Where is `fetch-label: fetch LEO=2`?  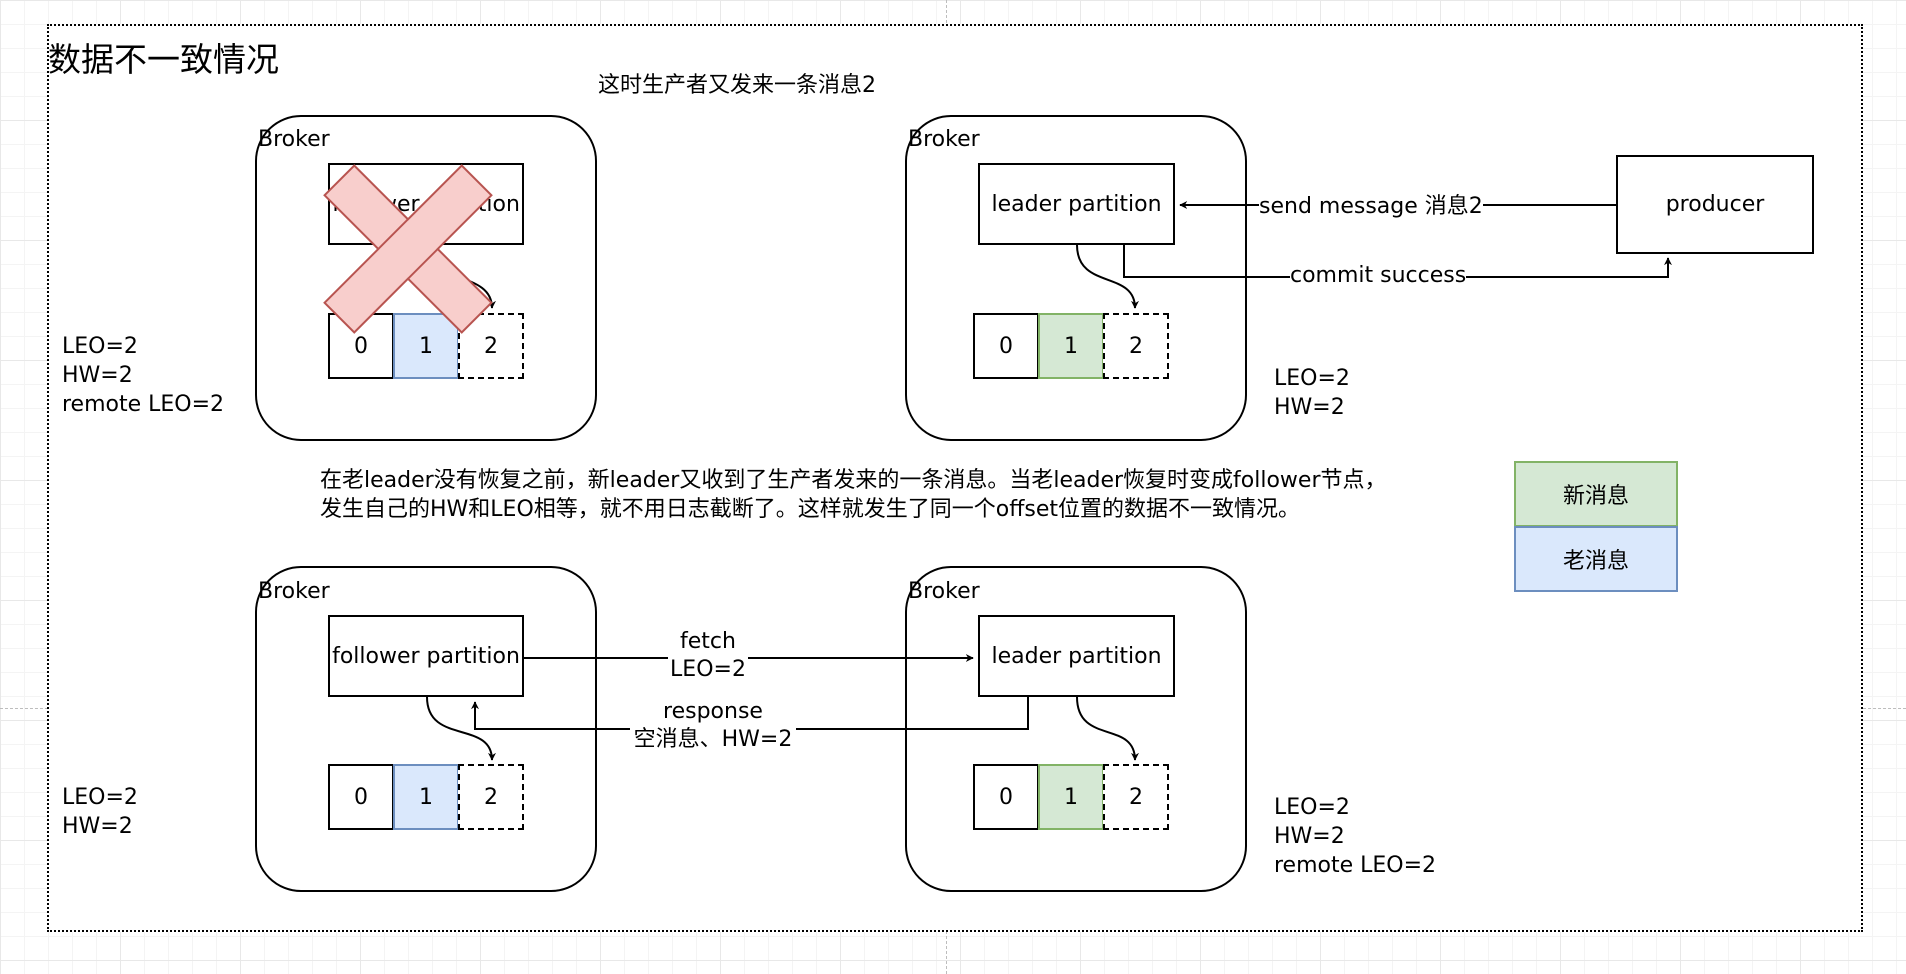
fetch-label: fetch LEO=2 is located at coordinates (708, 656).